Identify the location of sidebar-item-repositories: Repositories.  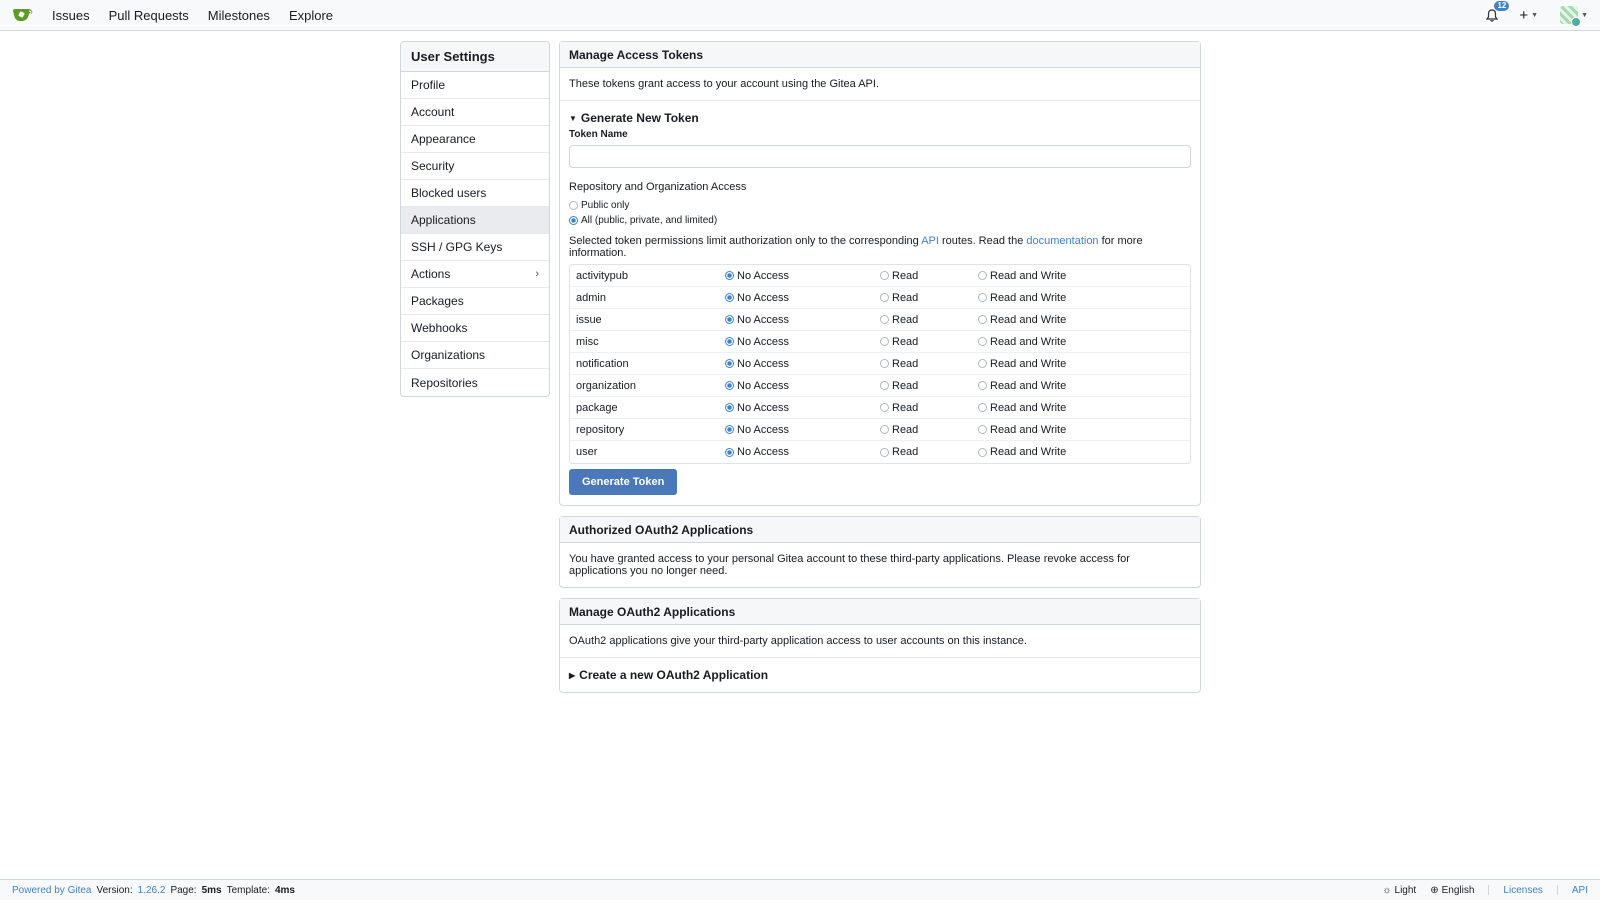
(475, 382).